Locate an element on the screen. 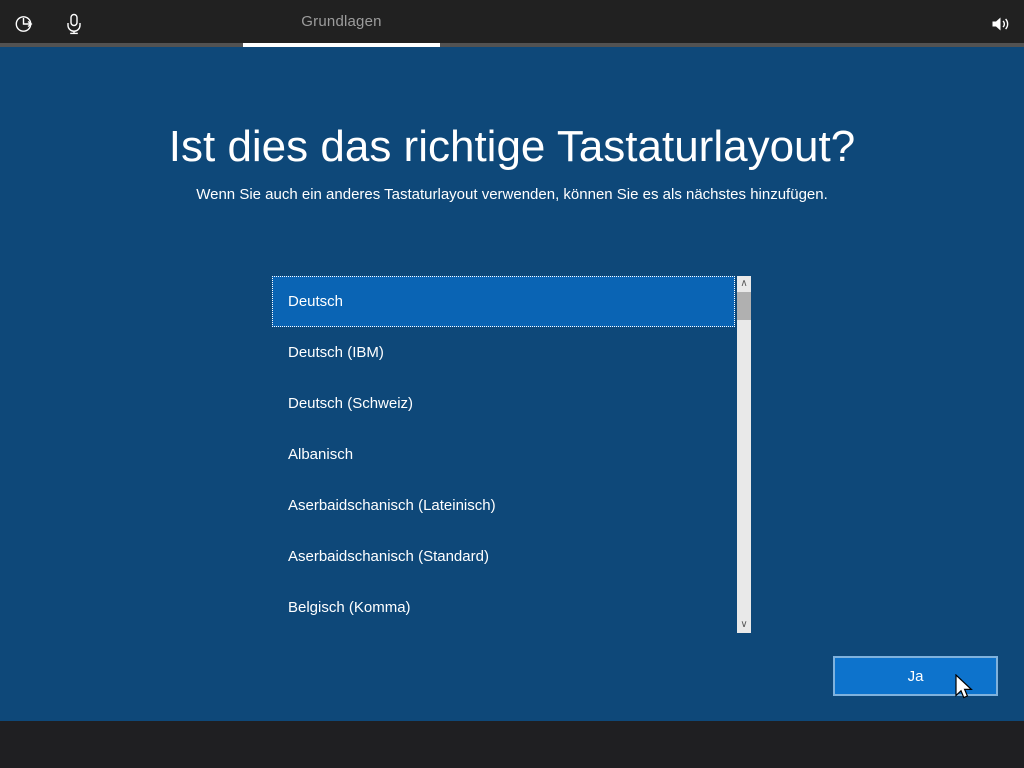 The image size is (1024, 768). volume-button is located at coordinates (1000, 23).